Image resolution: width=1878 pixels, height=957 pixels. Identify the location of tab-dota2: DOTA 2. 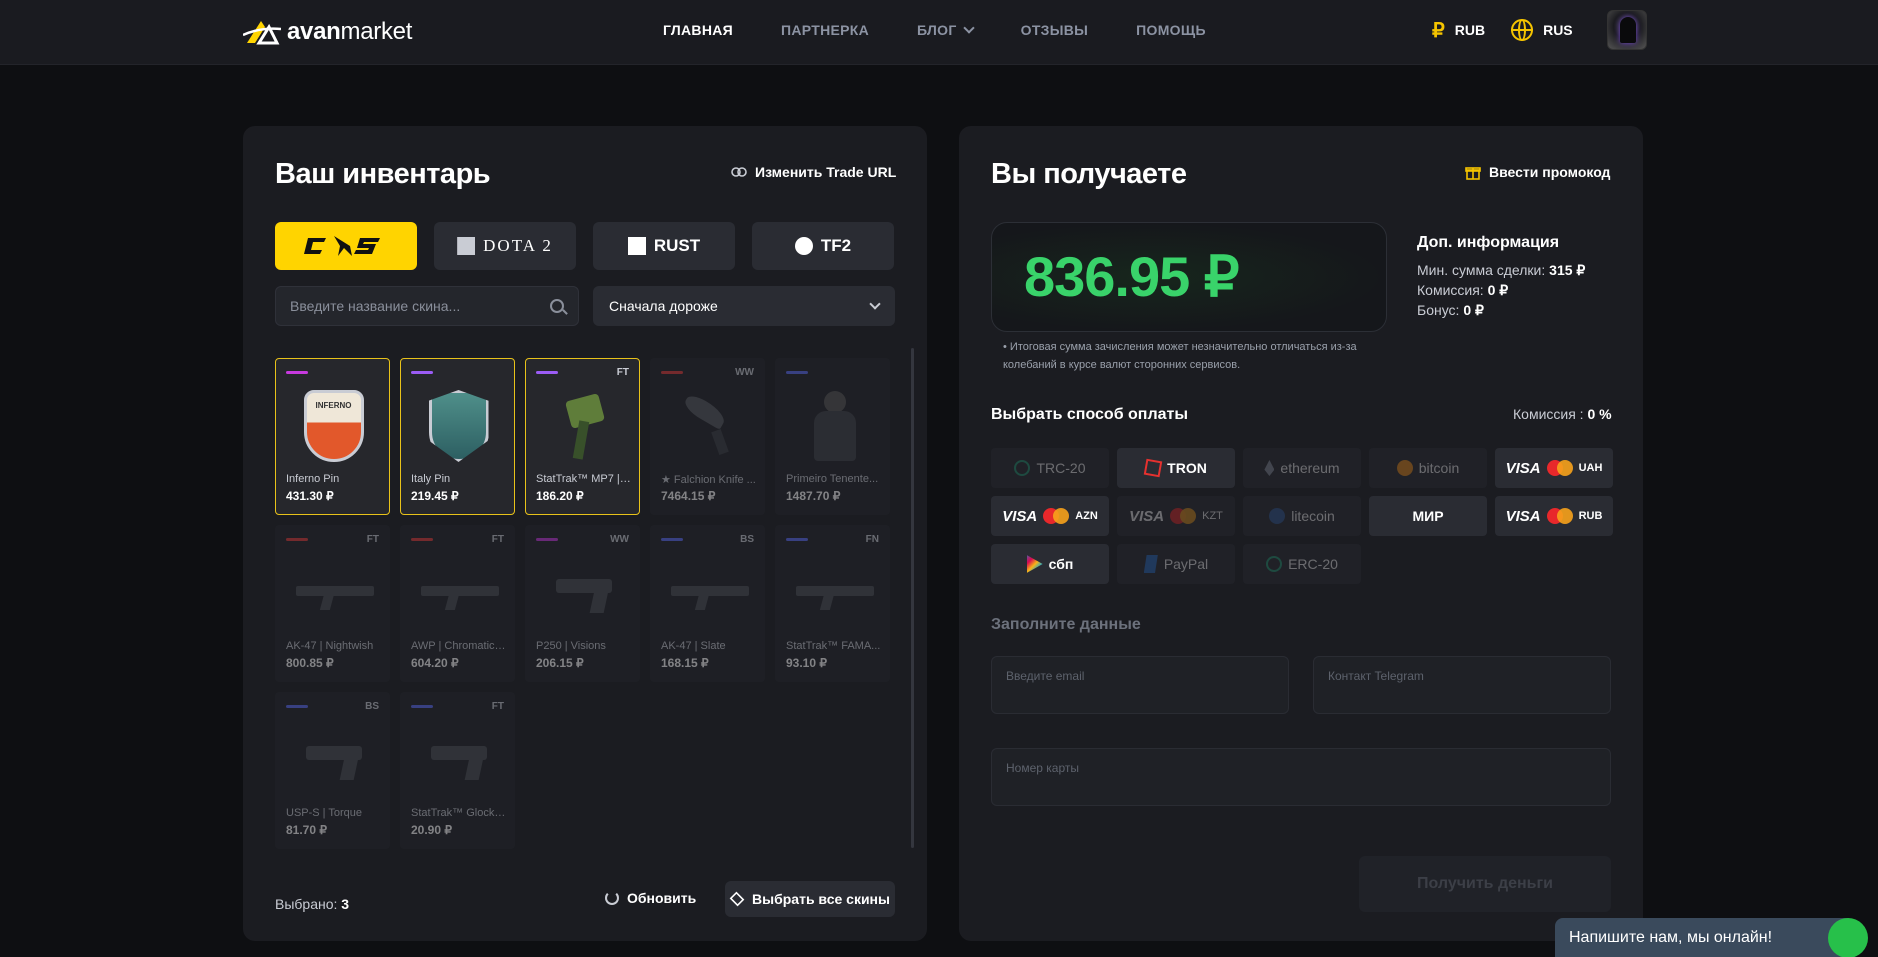
(505, 246).